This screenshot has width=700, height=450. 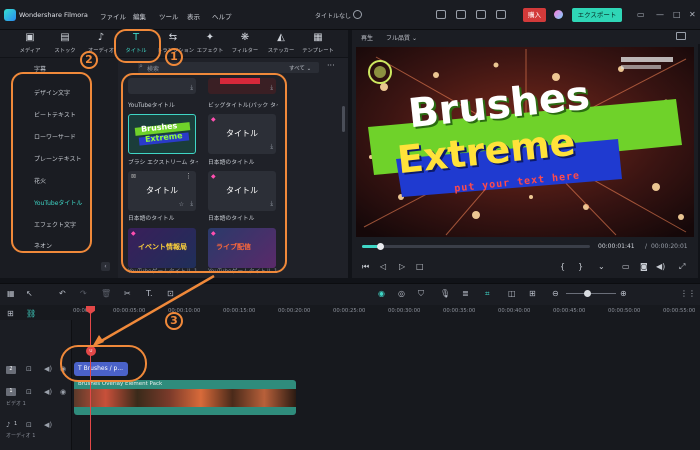 I want to click on zoom-in-icon: ⊕, so click(x=623, y=293).